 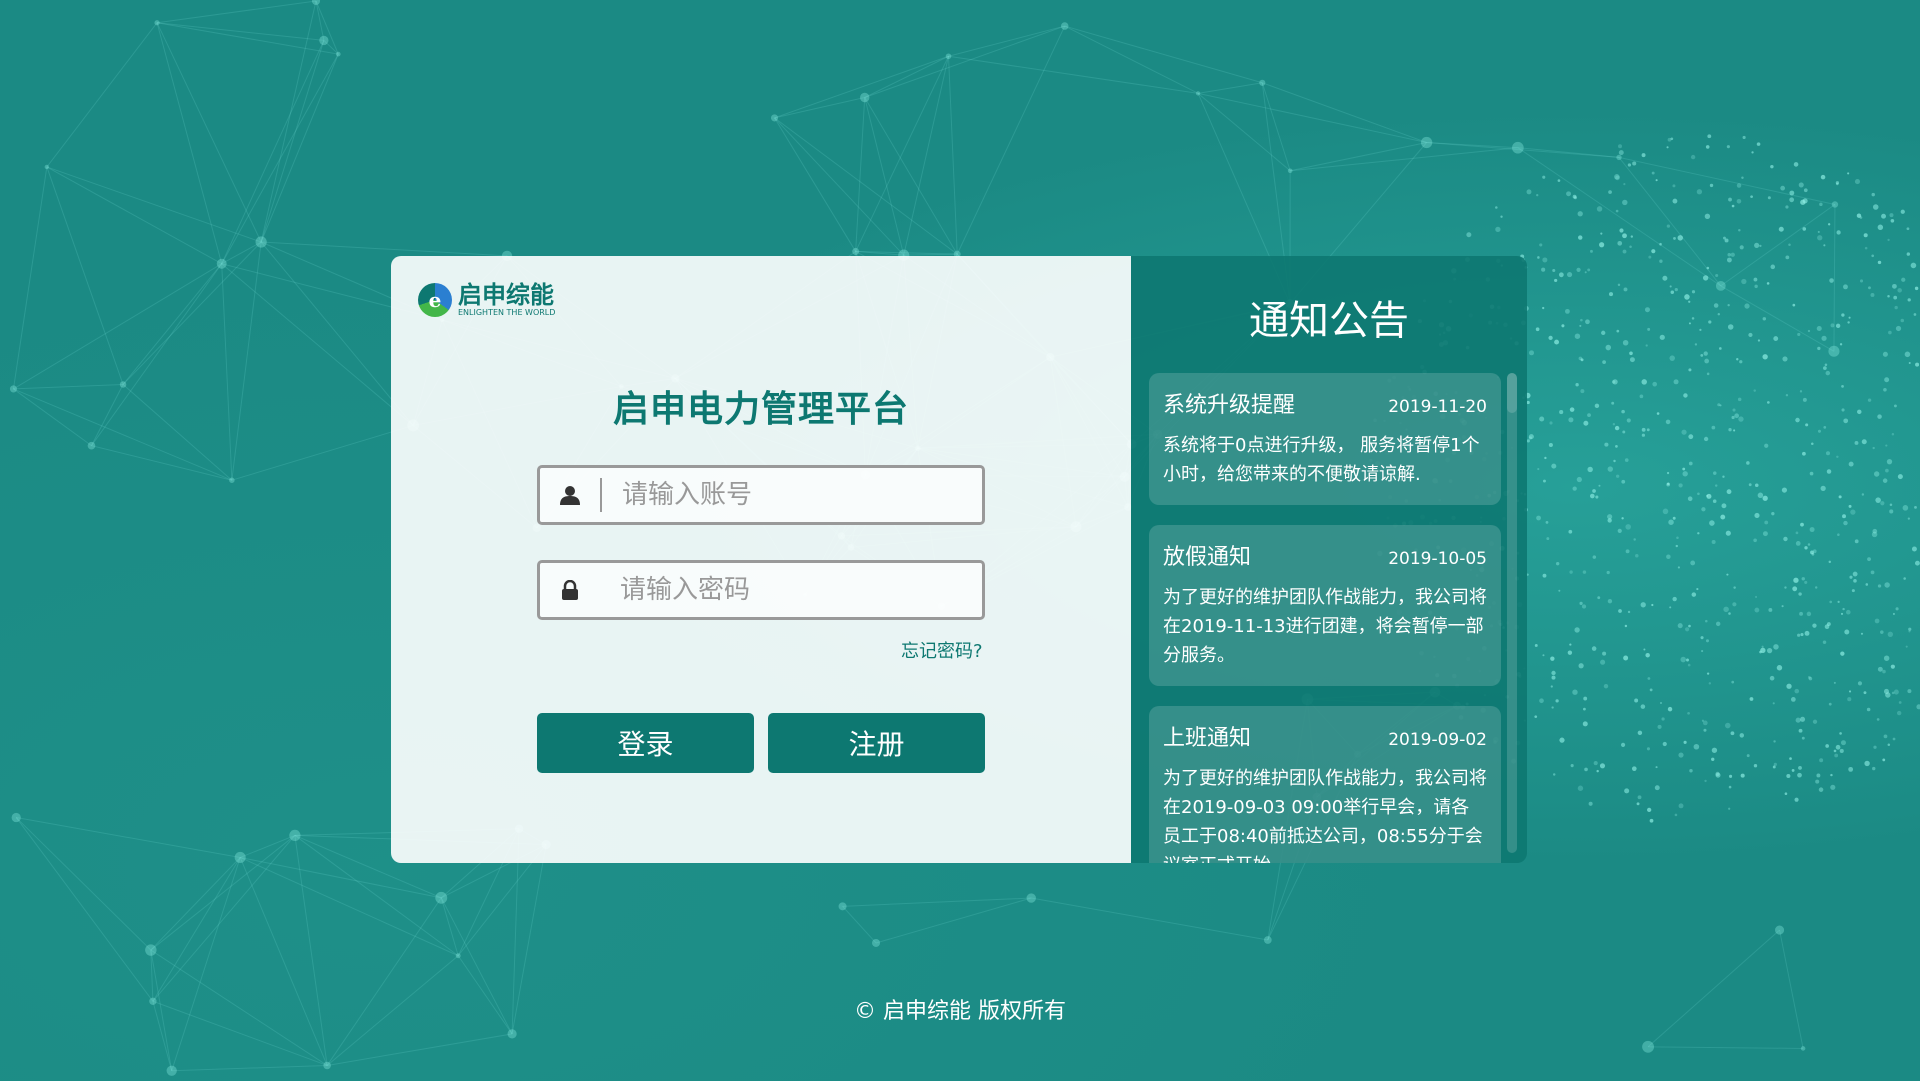 I want to click on forgot-password-link: 忘记密码?, so click(x=942, y=650).